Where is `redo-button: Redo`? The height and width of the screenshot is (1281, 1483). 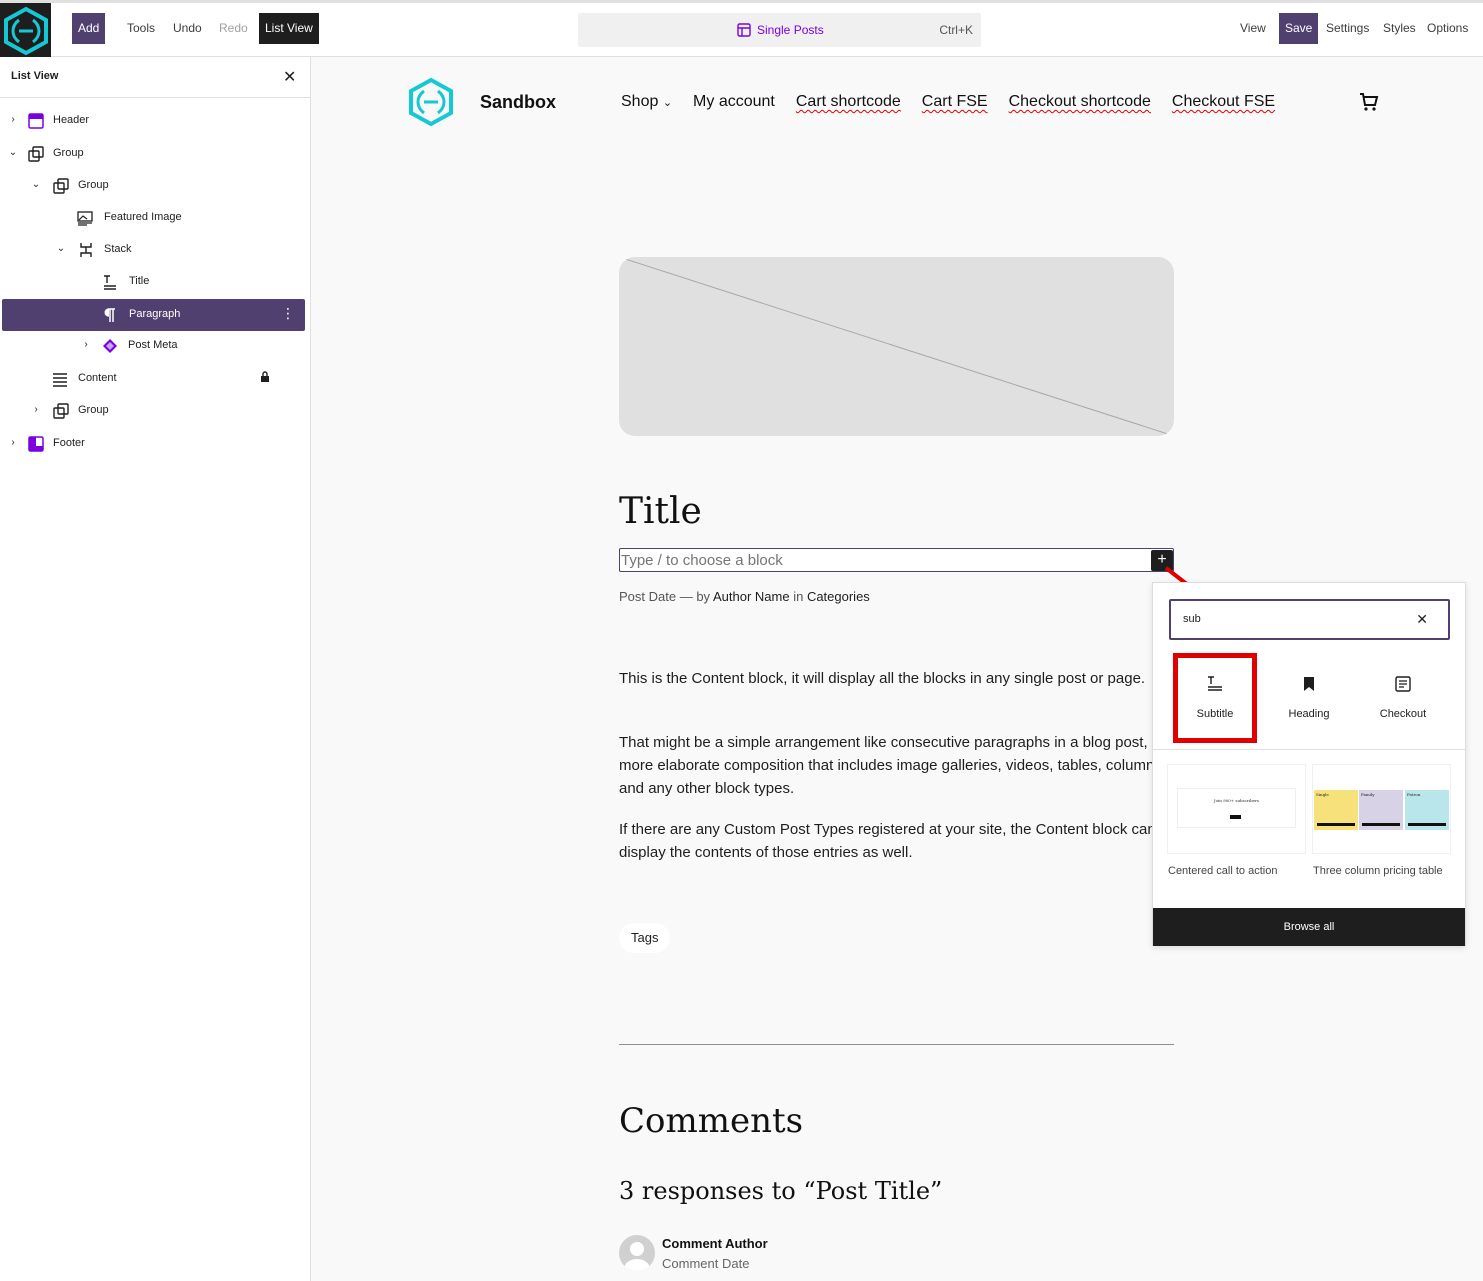
redo-button: Redo is located at coordinates (233, 28).